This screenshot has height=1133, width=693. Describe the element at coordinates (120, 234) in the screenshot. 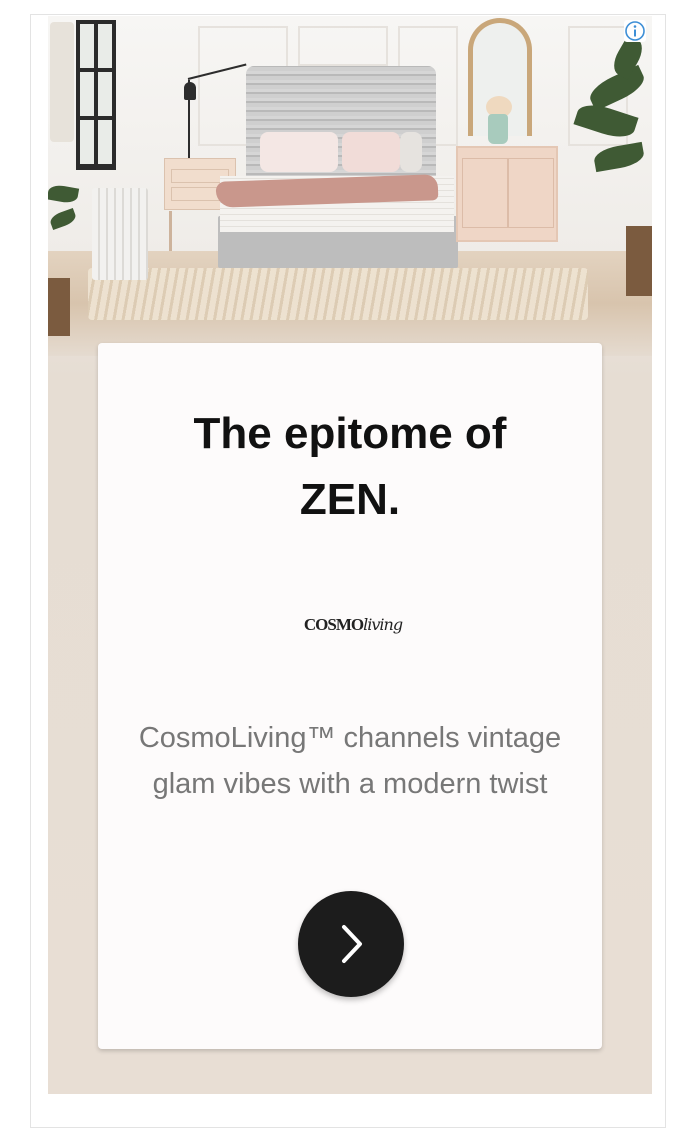

I see `radiator` at that location.